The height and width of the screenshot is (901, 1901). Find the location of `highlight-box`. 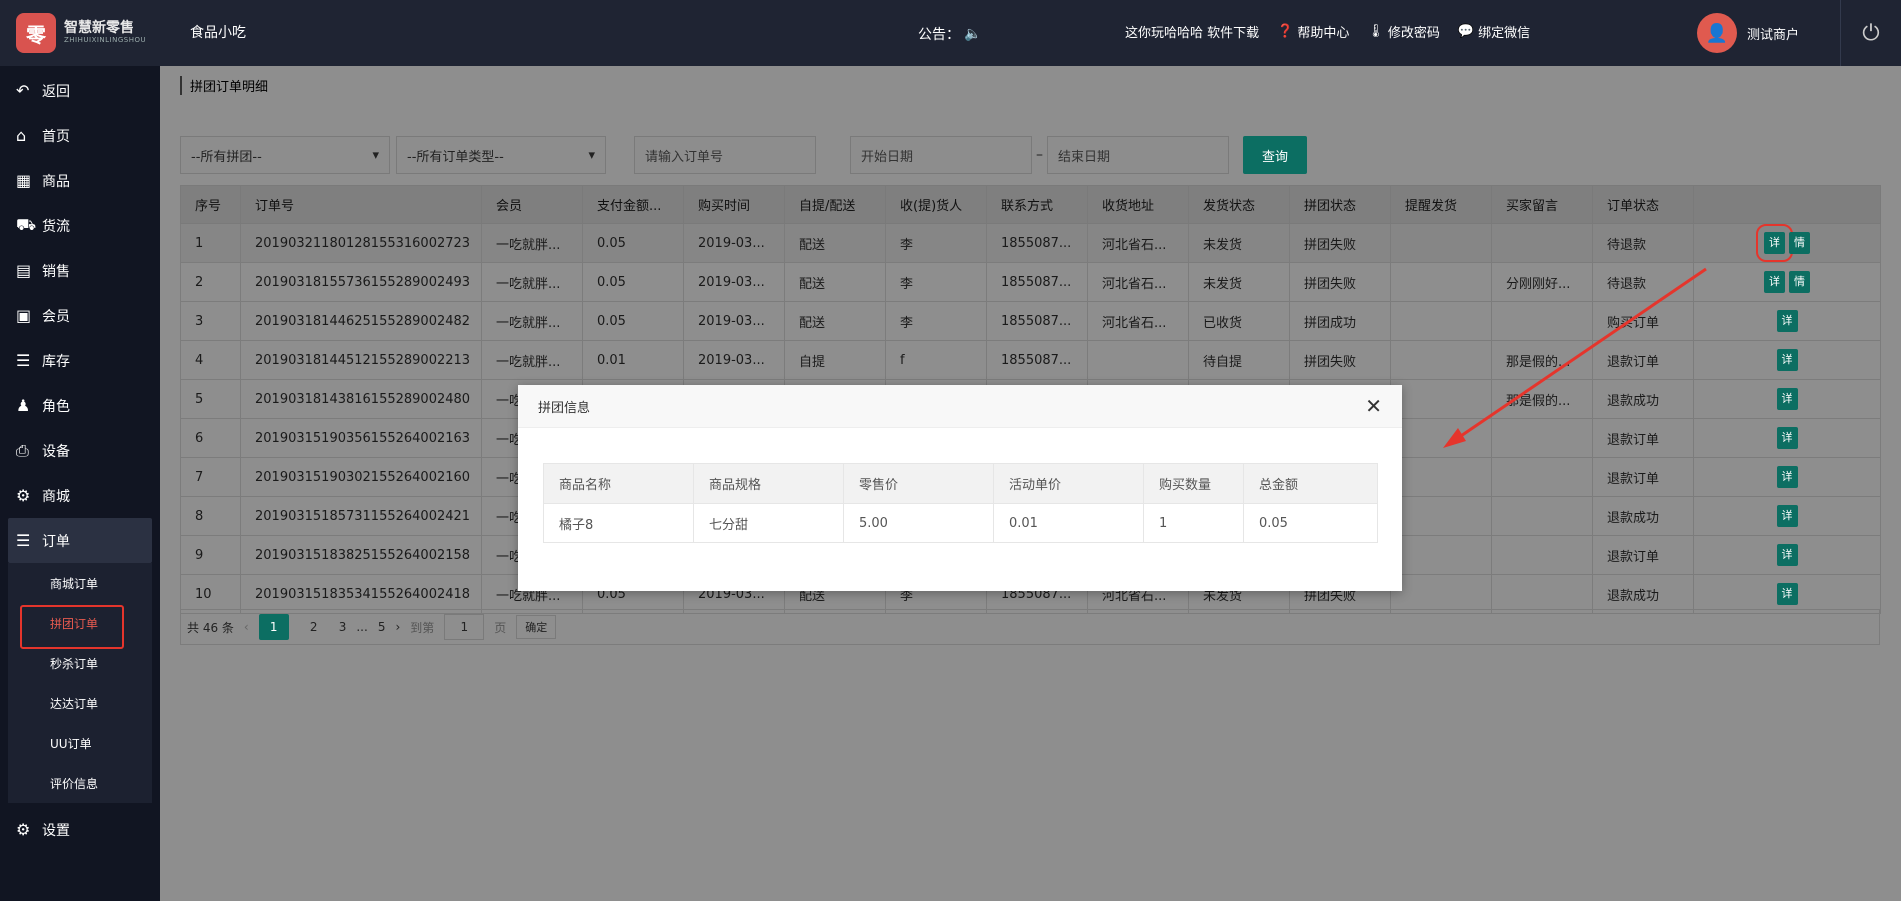

highlight-box is located at coordinates (72, 627).